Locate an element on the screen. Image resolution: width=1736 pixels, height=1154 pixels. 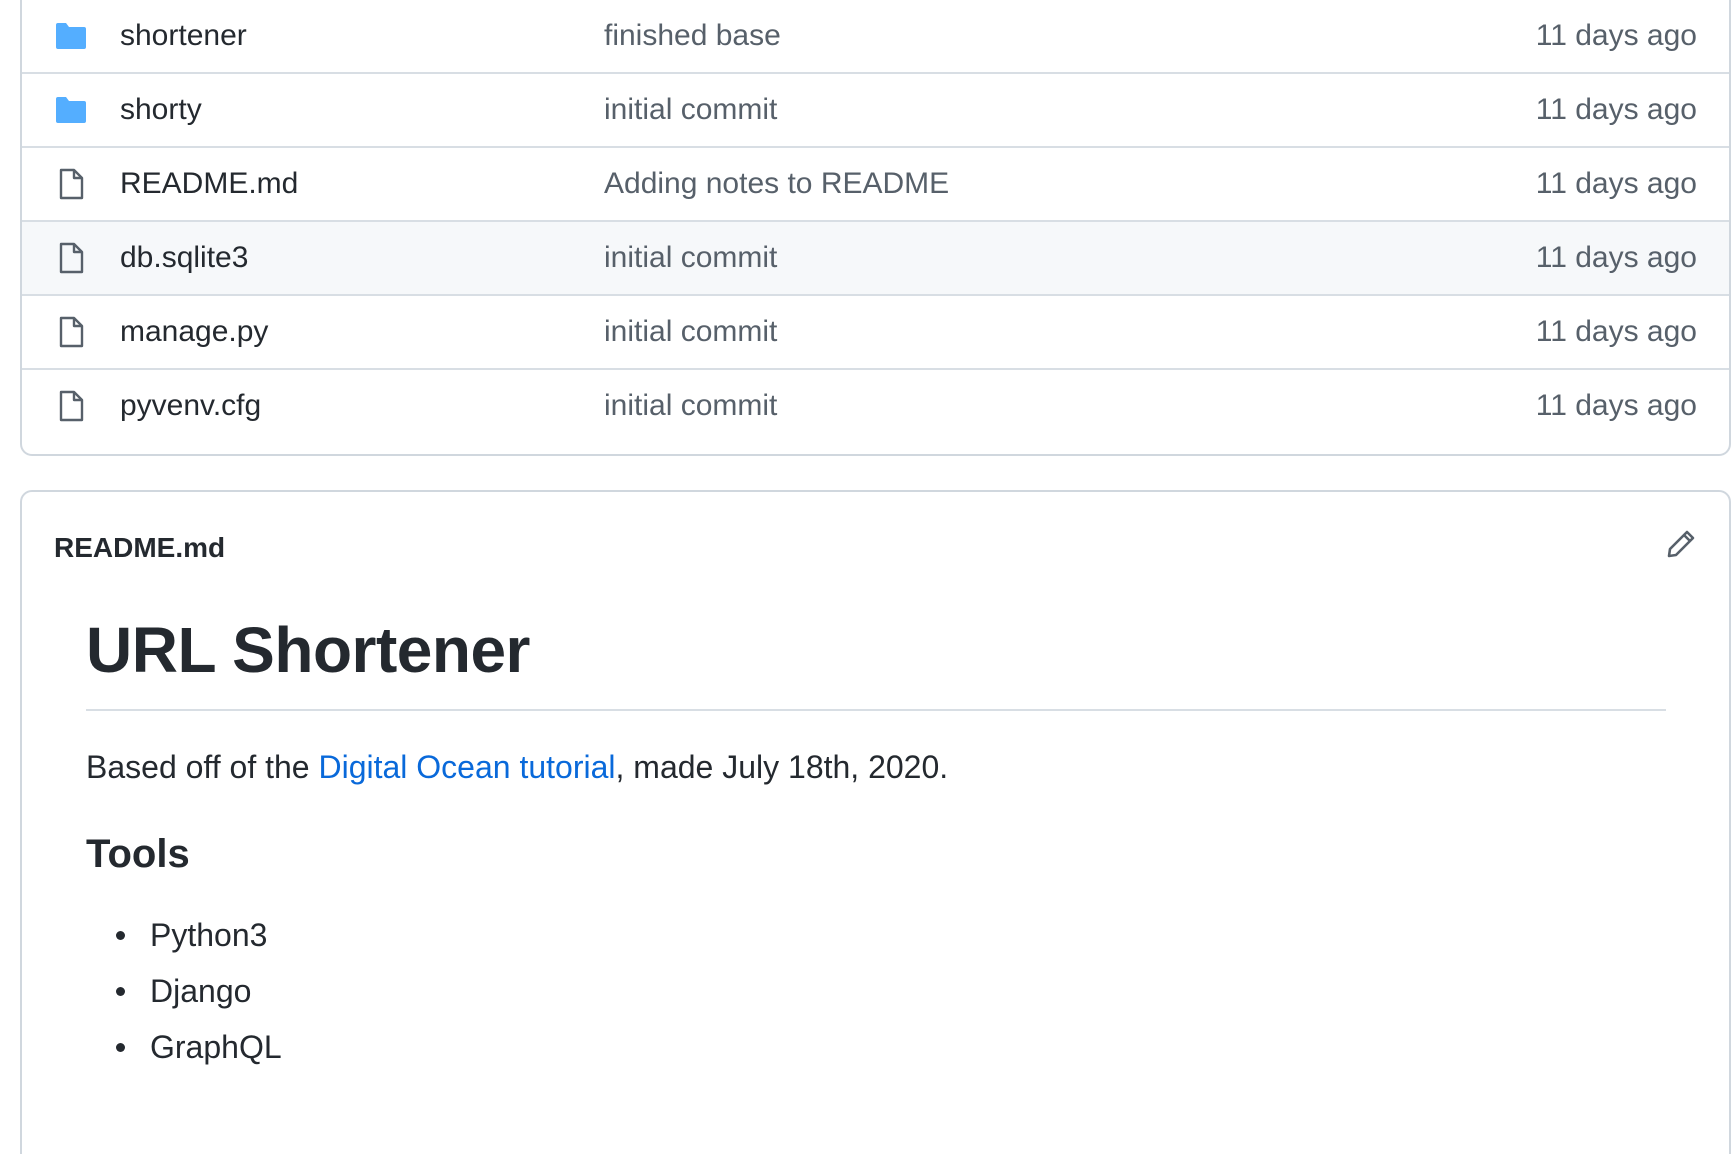
list-item: Python3 is located at coordinates (876, 935).